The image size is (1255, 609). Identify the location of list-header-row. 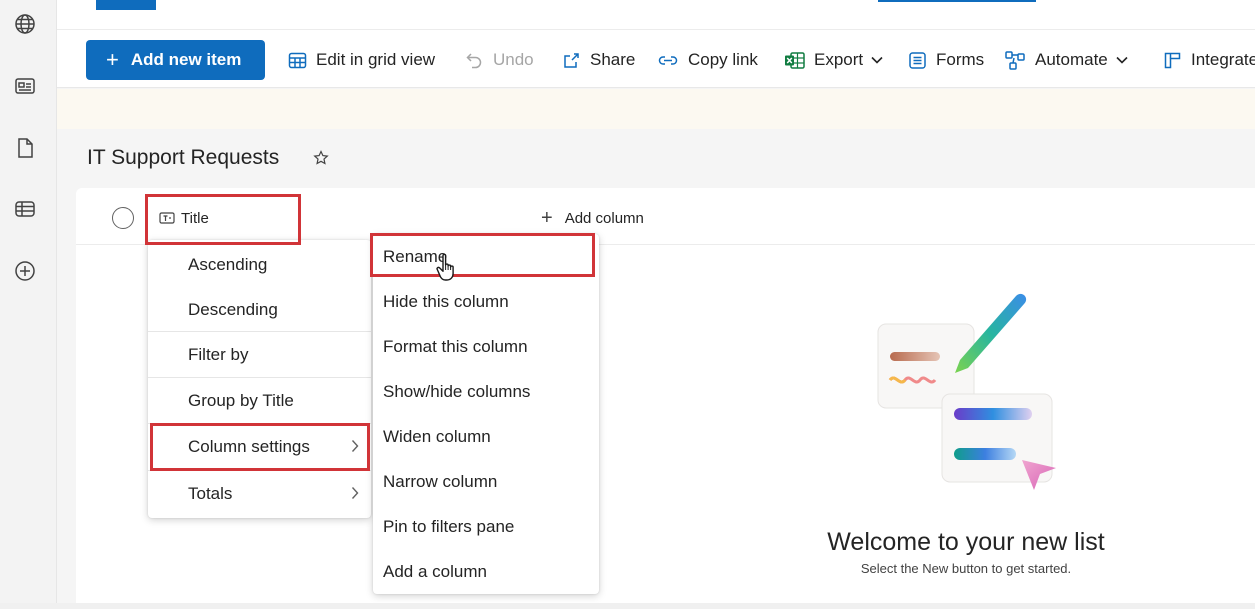
(665, 216).